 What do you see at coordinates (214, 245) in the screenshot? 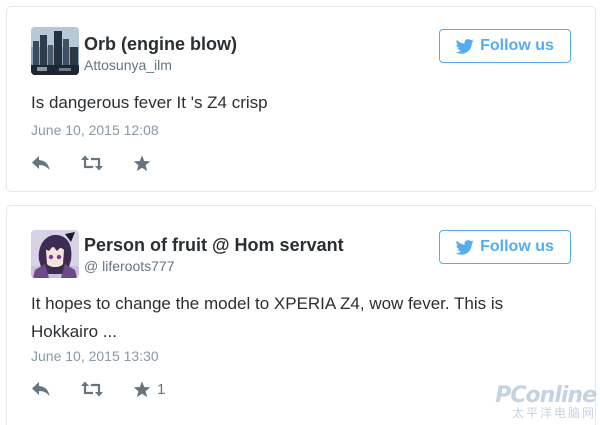
I see `display-name: Person of fruit @ Hom servant` at bounding box center [214, 245].